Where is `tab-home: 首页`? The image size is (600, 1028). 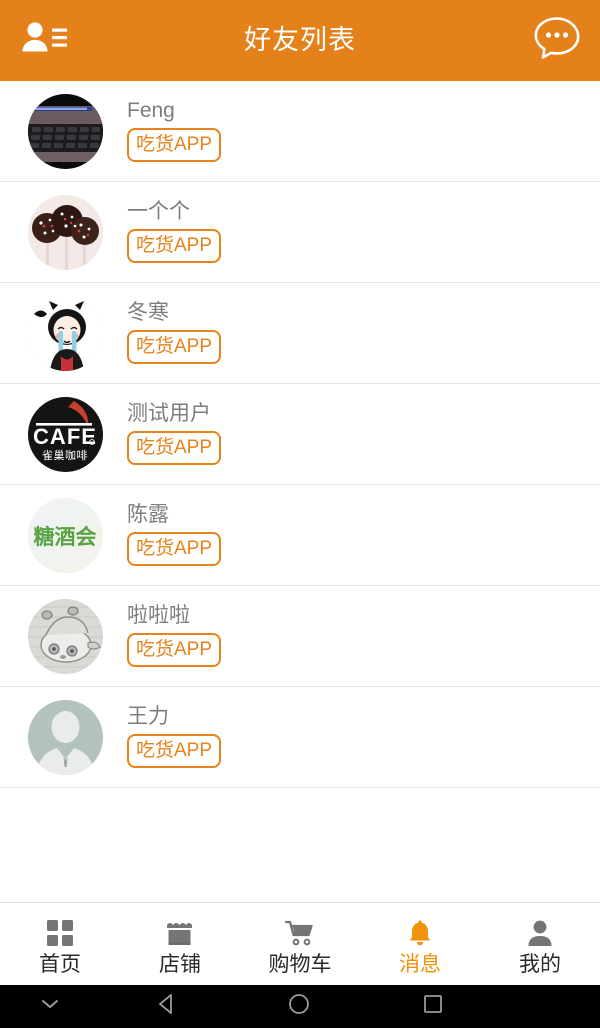 tab-home: 首页 is located at coordinates (60, 944).